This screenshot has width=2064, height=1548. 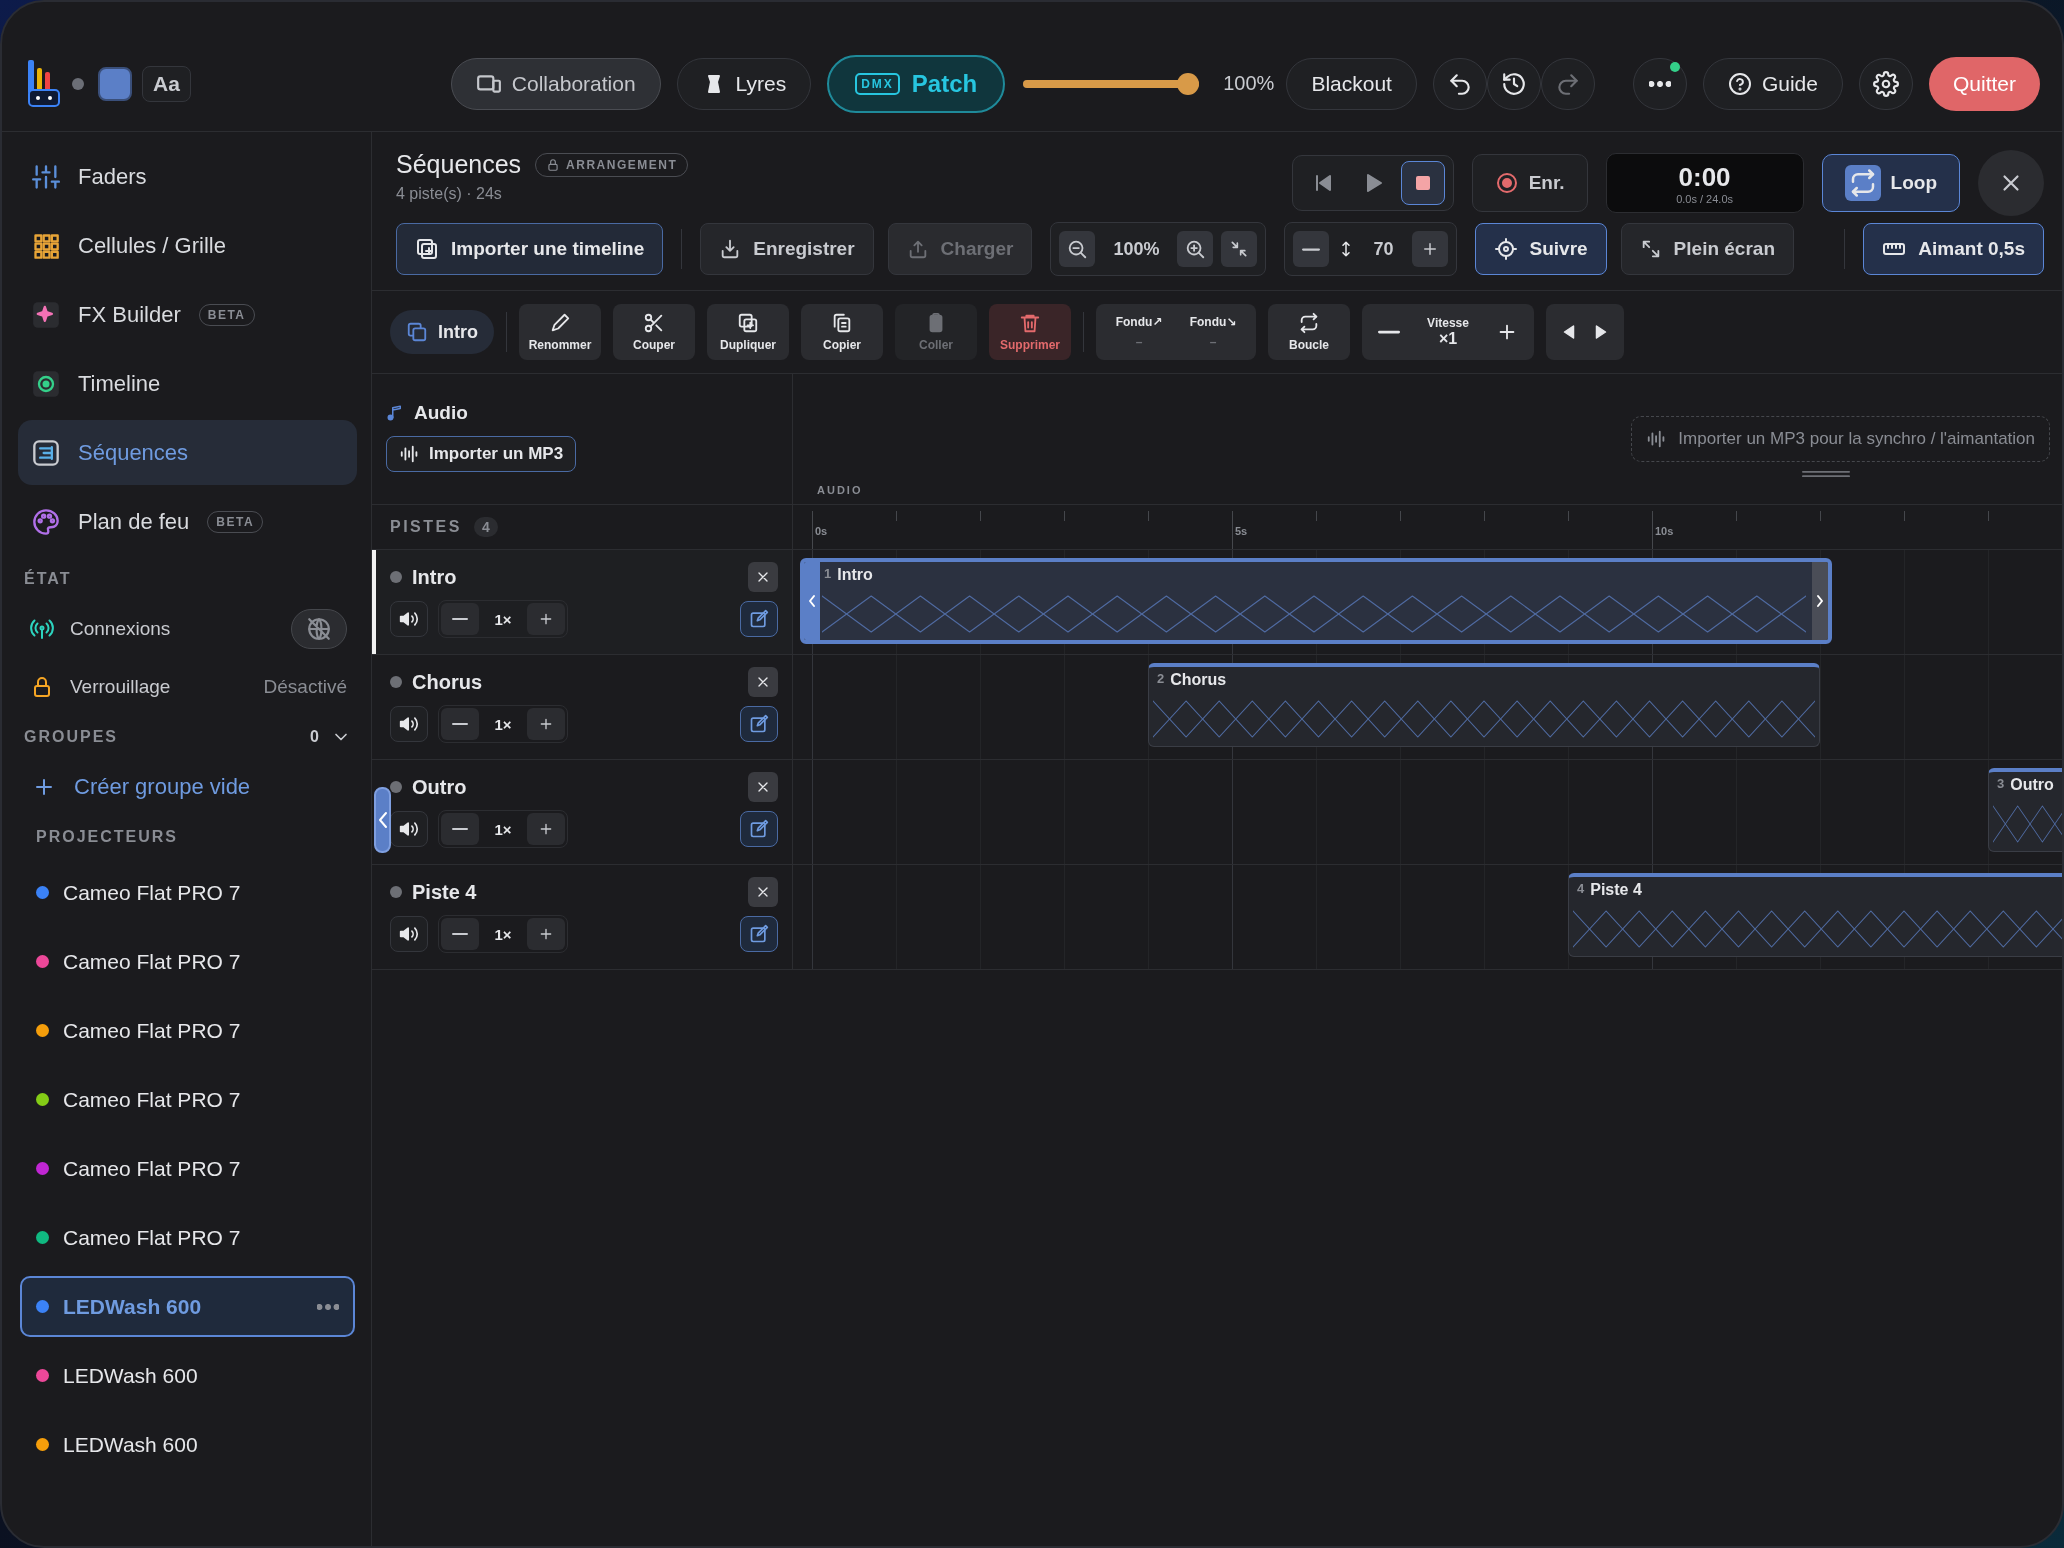 I want to click on section-heading: GROUPES, so click(x=71, y=737).